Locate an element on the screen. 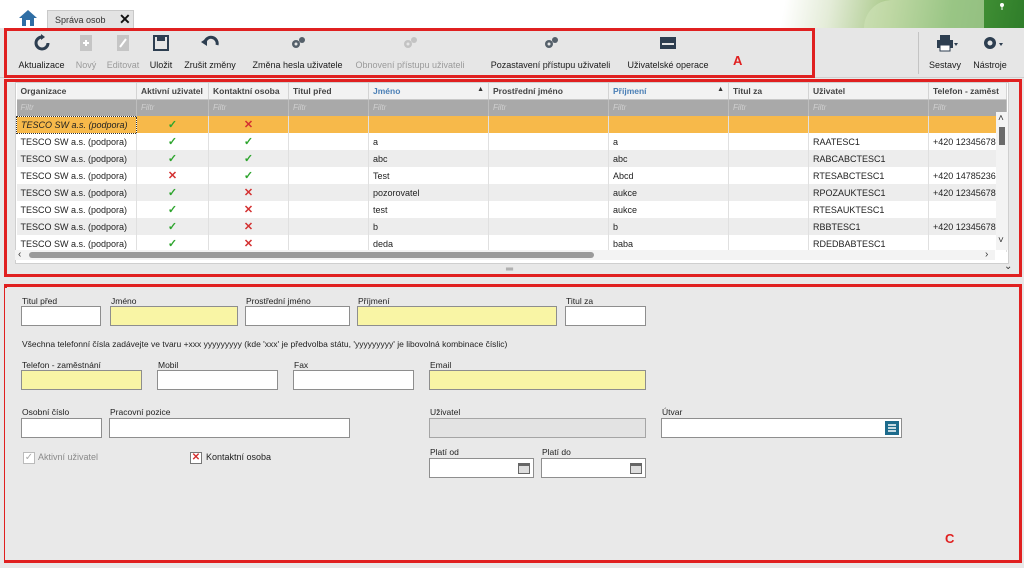 The height and width of the screenshot is (568, 1024). tools-button: Nástroje is located at coordinates (990, 53).